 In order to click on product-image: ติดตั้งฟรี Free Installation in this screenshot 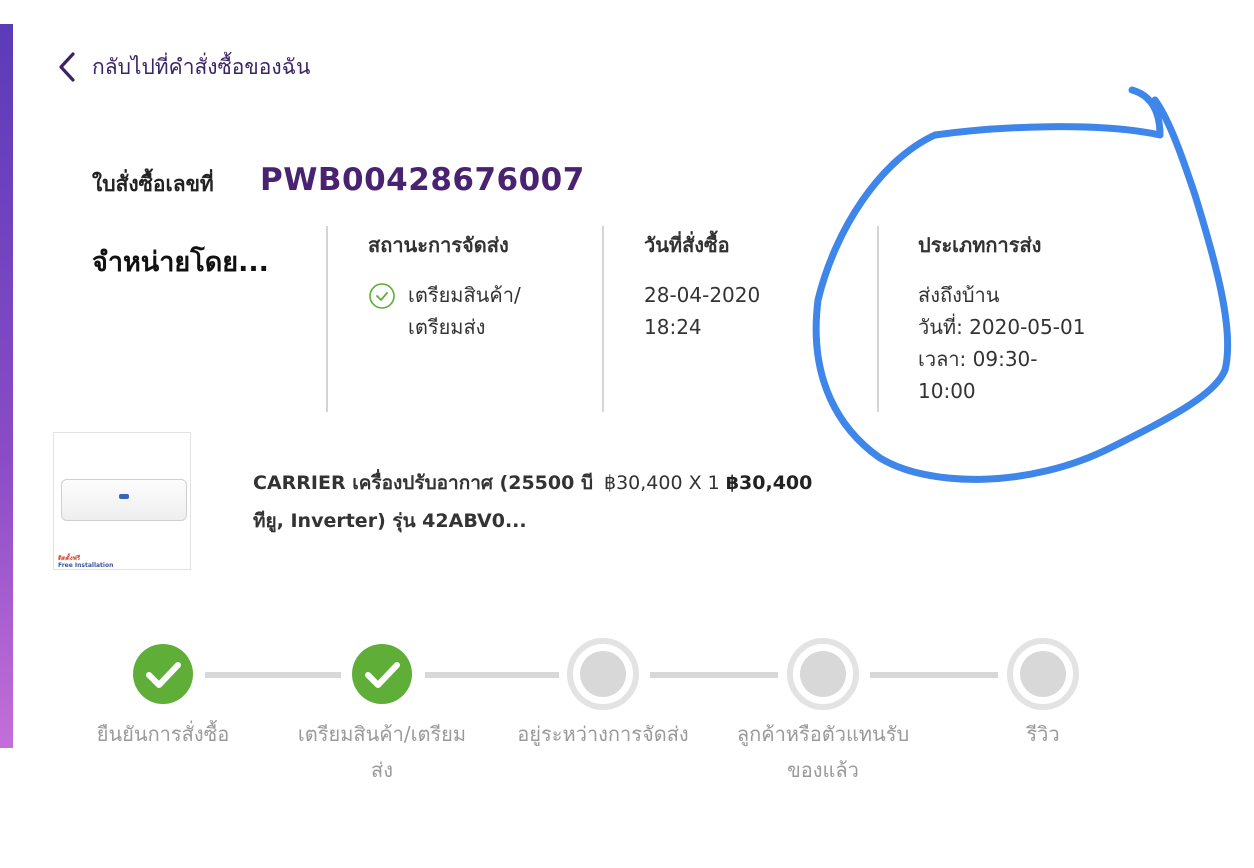, I will do `click(122, 501)`.